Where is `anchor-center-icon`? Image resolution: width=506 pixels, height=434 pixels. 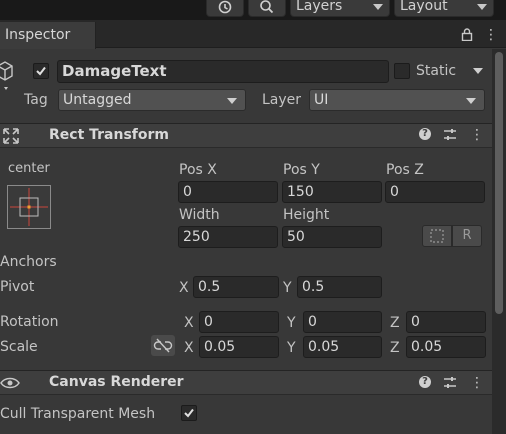 anchor-center-icon is located at coordinates (29, 207).